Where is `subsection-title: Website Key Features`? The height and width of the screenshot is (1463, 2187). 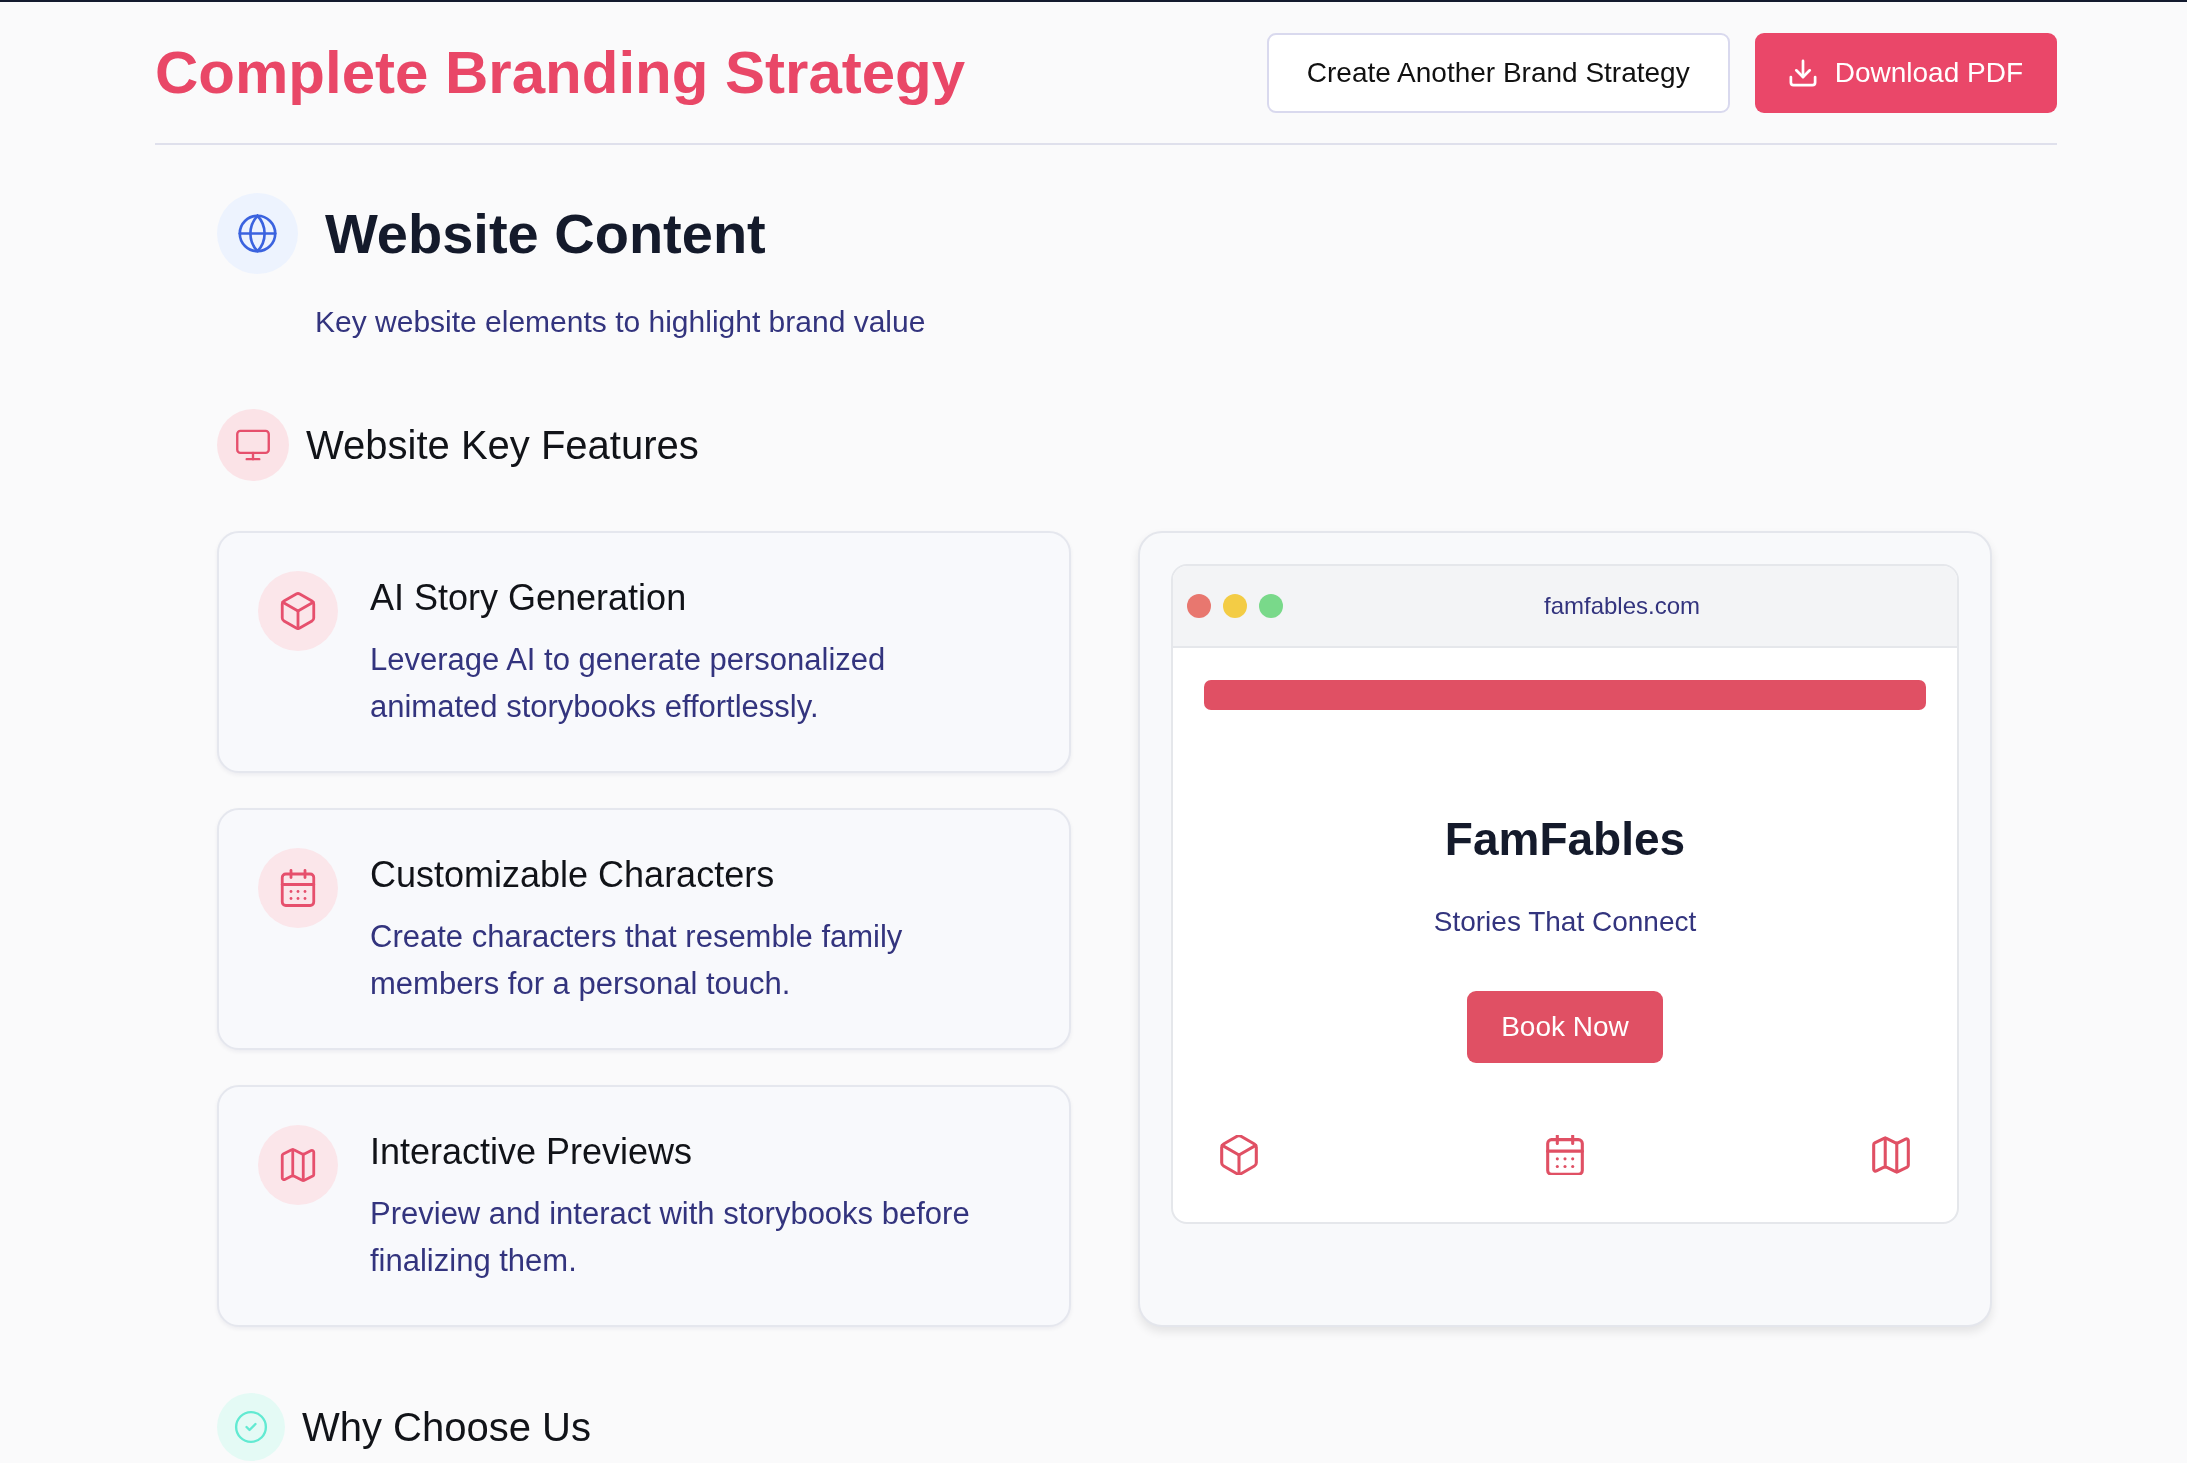 subsection-title: Website Key Features is located at coordinates (502, 445).